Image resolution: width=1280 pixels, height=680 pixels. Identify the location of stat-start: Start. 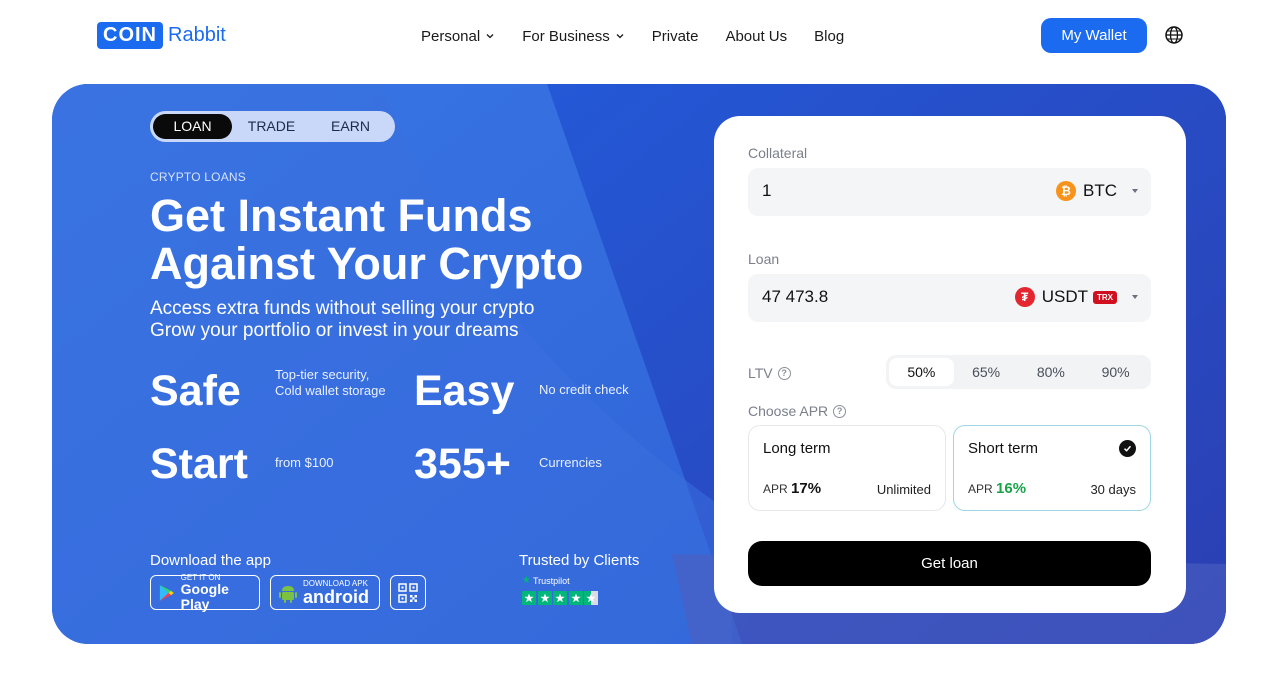
(199, 464).